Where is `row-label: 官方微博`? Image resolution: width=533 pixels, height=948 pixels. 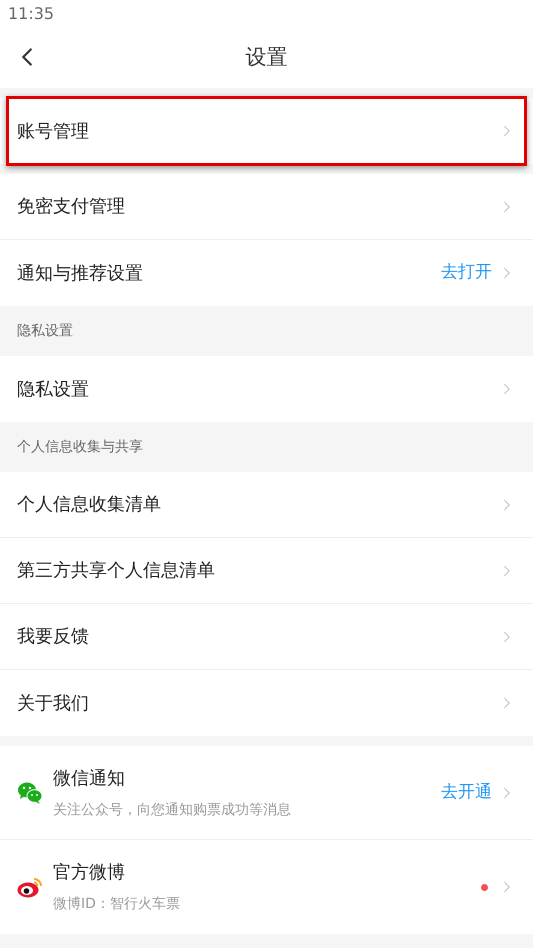 row-label: 官方微博 is located at coordinates (89, 873).